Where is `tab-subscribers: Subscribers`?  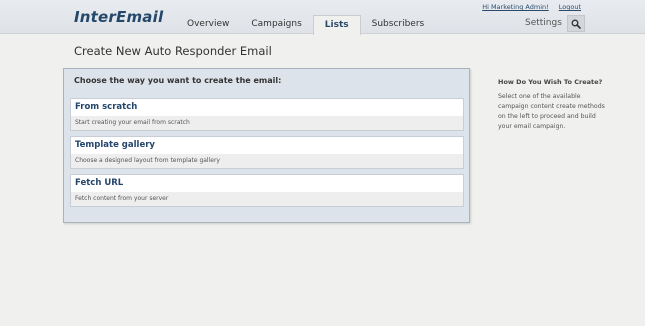 tab-subscribers: Subscribers is located at coordinates (398, 24).